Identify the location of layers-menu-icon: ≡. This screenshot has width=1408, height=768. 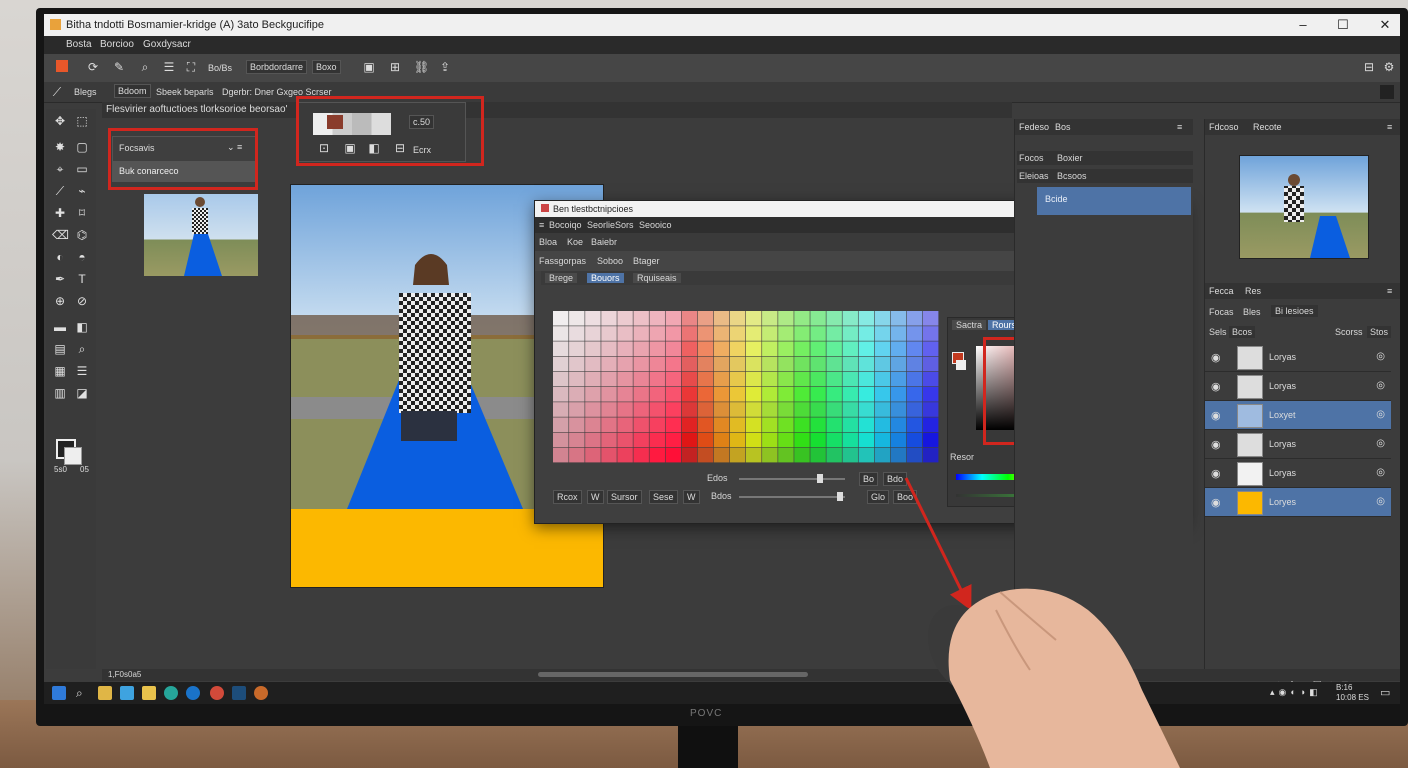
(1389, 291).